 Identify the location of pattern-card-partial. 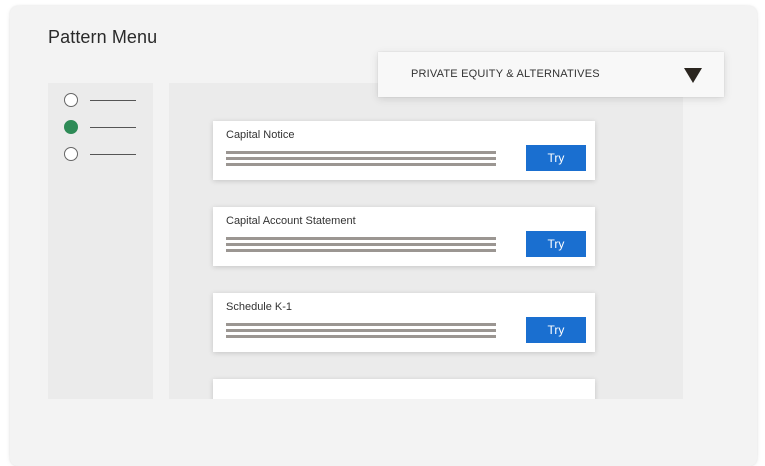
(404, 389).